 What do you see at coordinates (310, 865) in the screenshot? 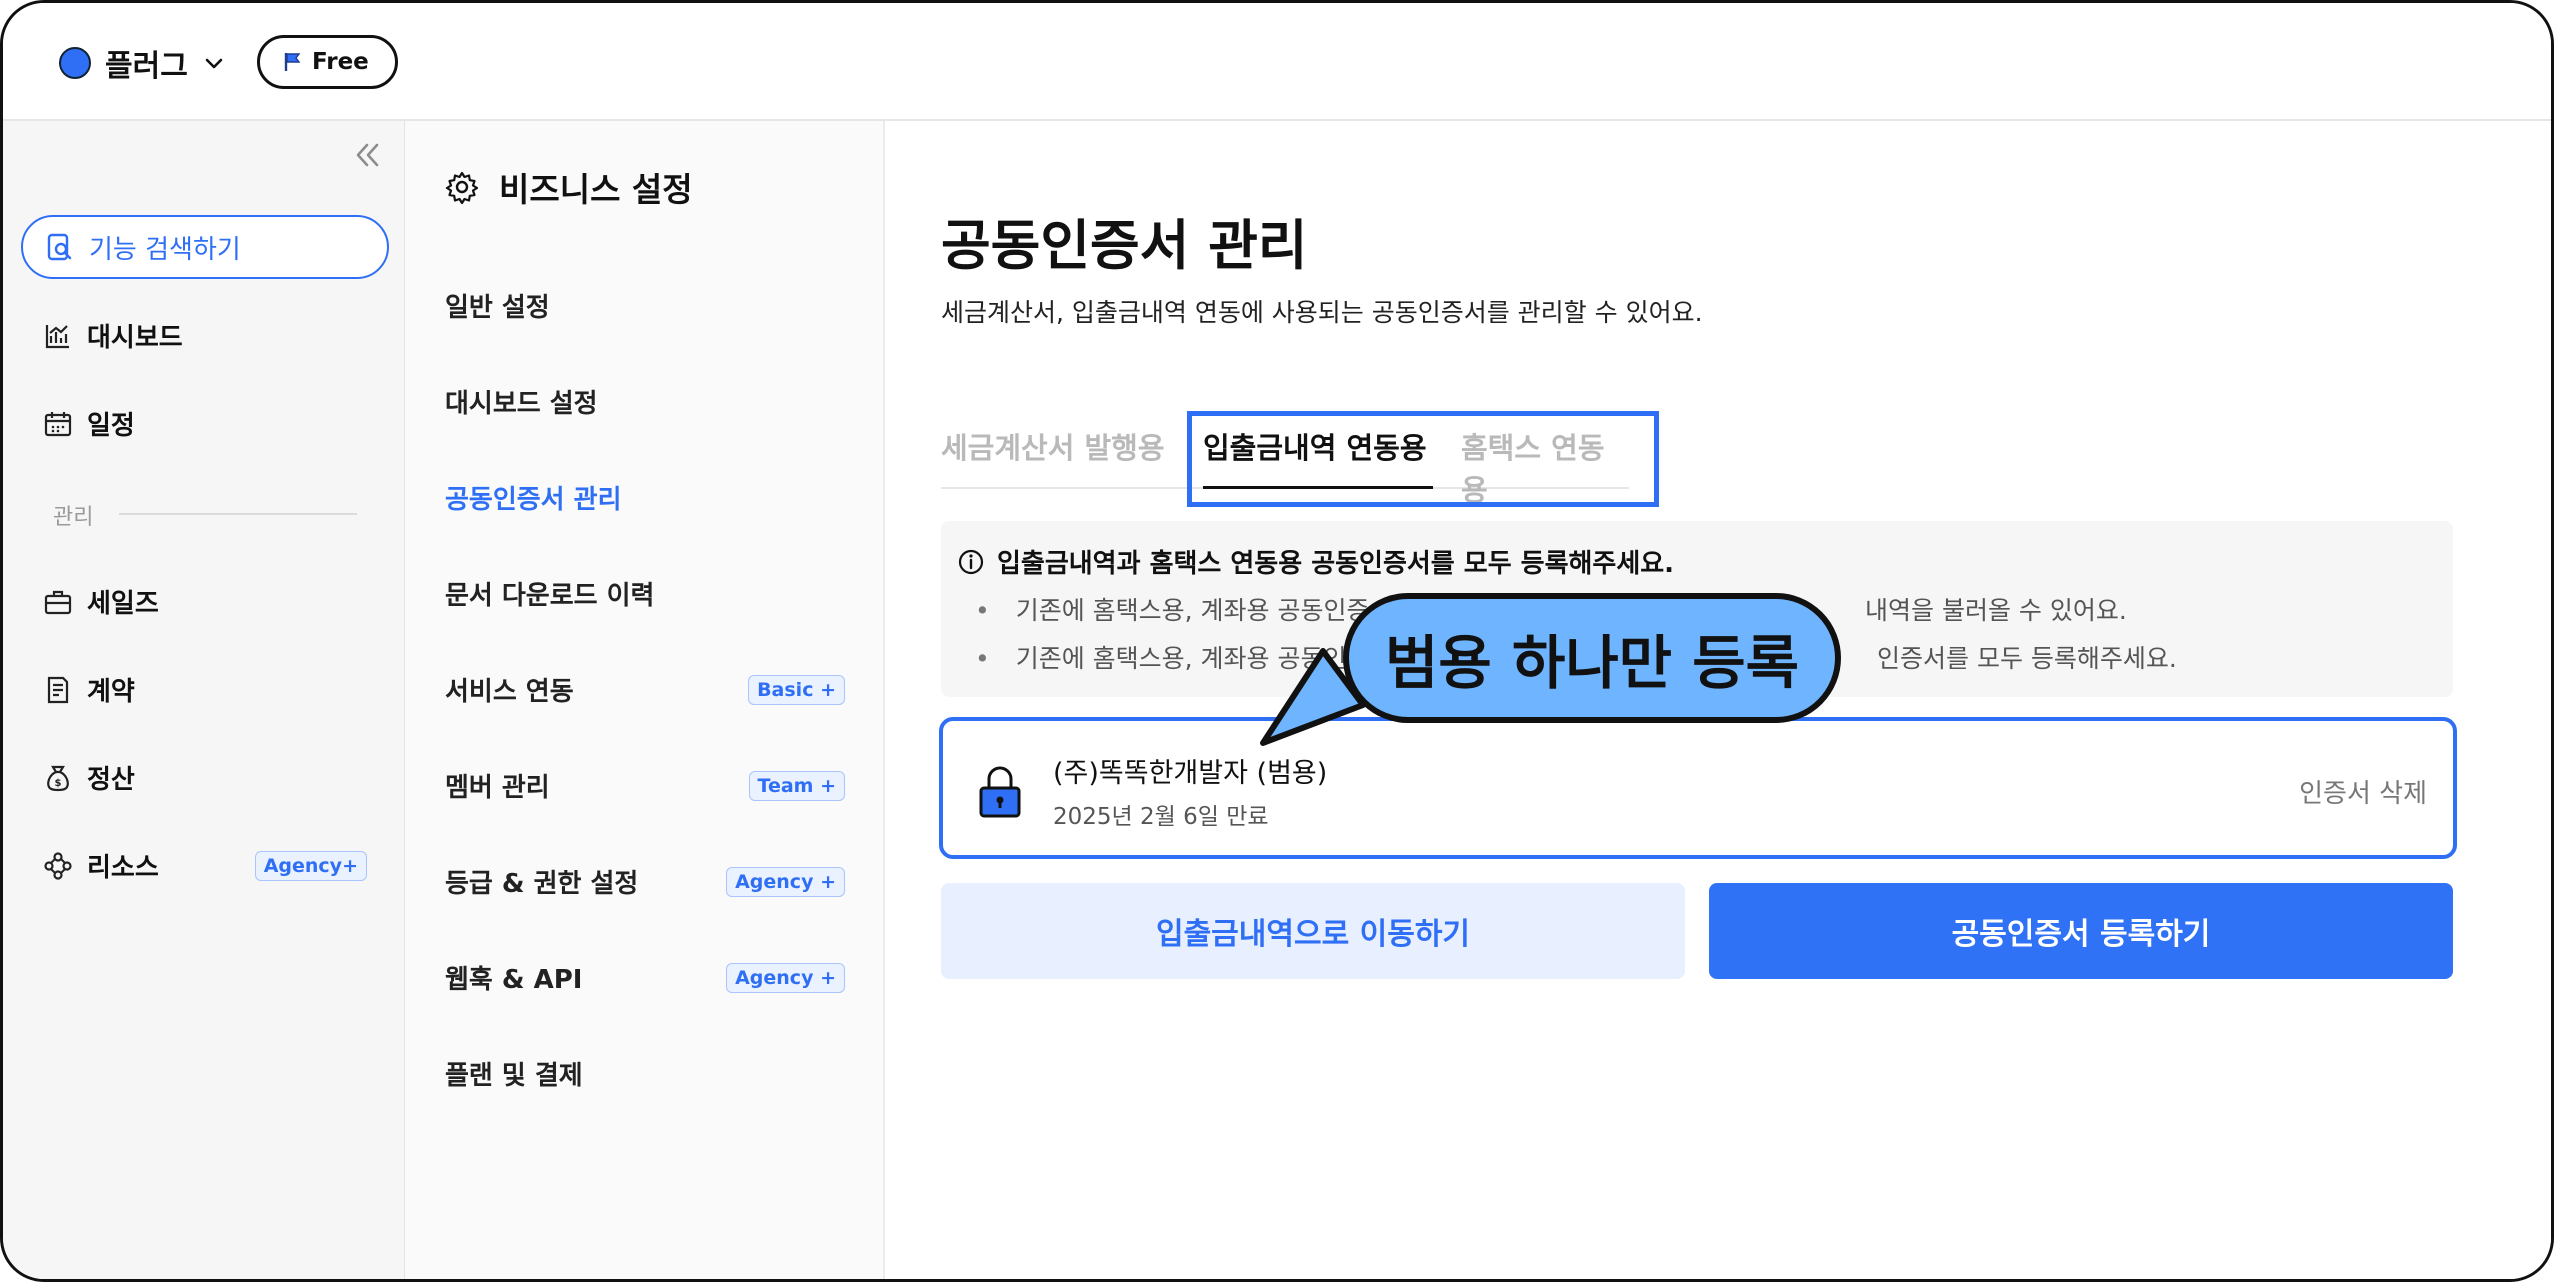
I see `agency-badge: Agency+` at bounding box center [310, 865].